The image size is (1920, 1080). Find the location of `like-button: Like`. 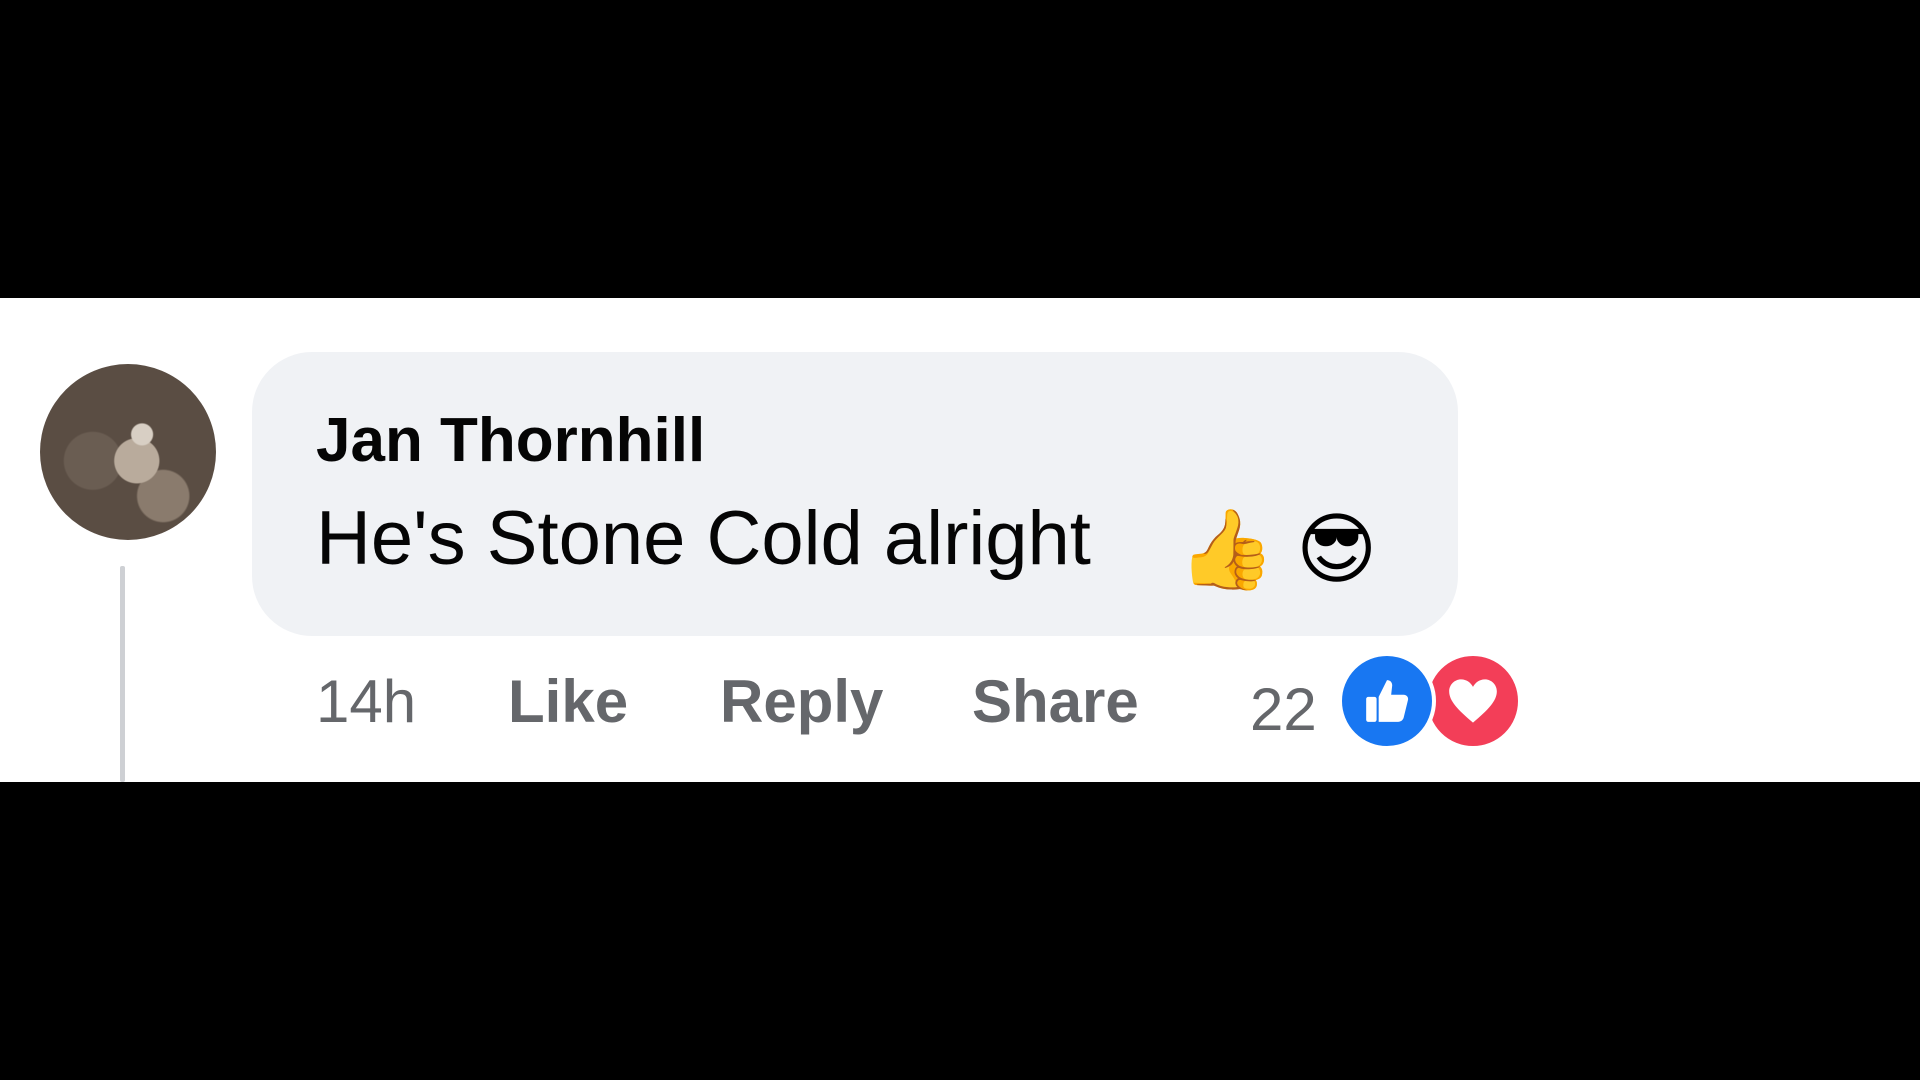

like-button: Like is located at coordinates (568, 702).